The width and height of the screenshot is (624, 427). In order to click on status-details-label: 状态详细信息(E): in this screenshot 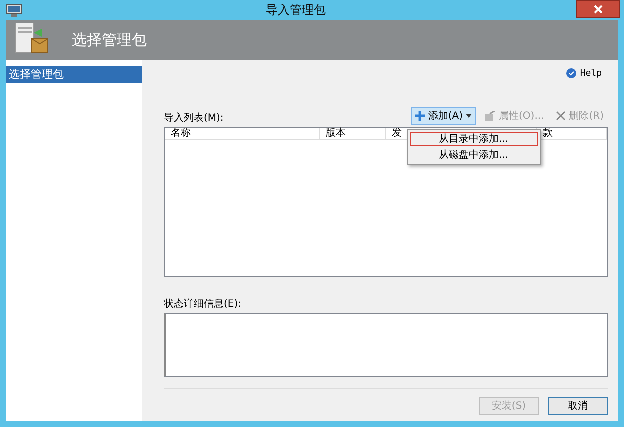, I will do `click(203, 304)`.